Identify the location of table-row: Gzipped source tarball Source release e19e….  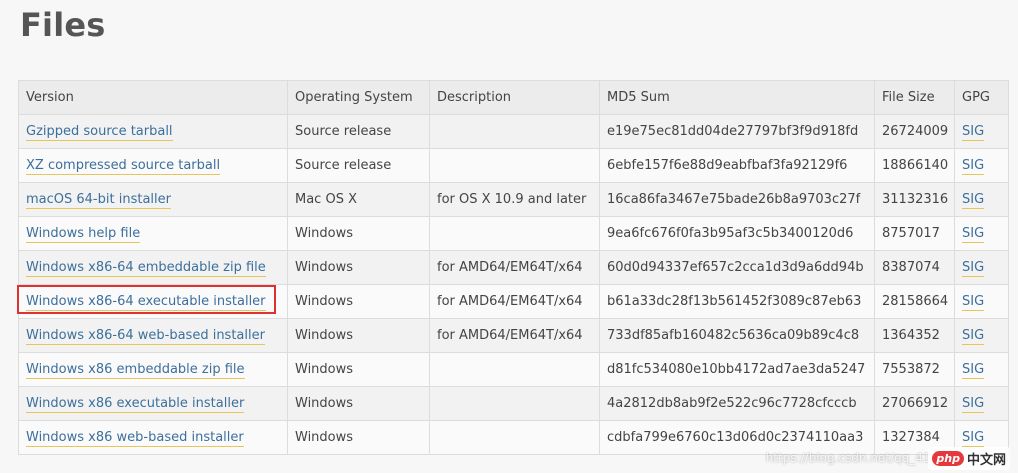
(513, 131).